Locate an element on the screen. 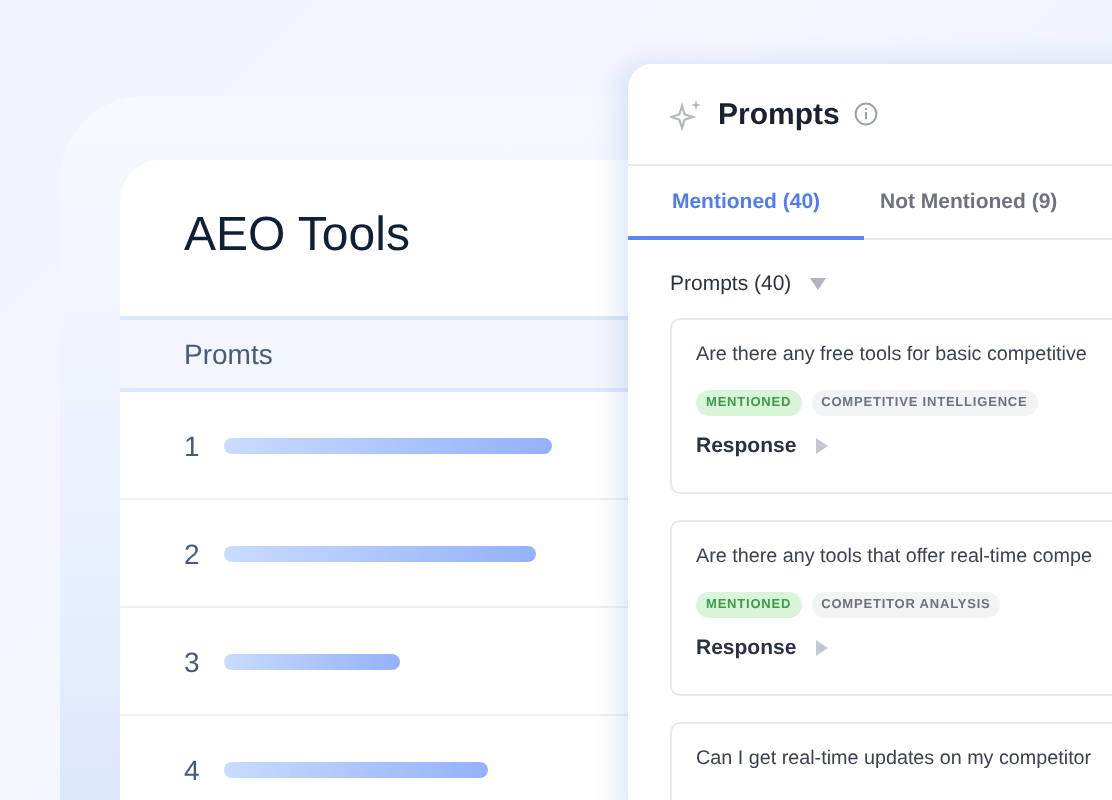  tab: Not Mentioned (9) is located at coordinates (961, 203).